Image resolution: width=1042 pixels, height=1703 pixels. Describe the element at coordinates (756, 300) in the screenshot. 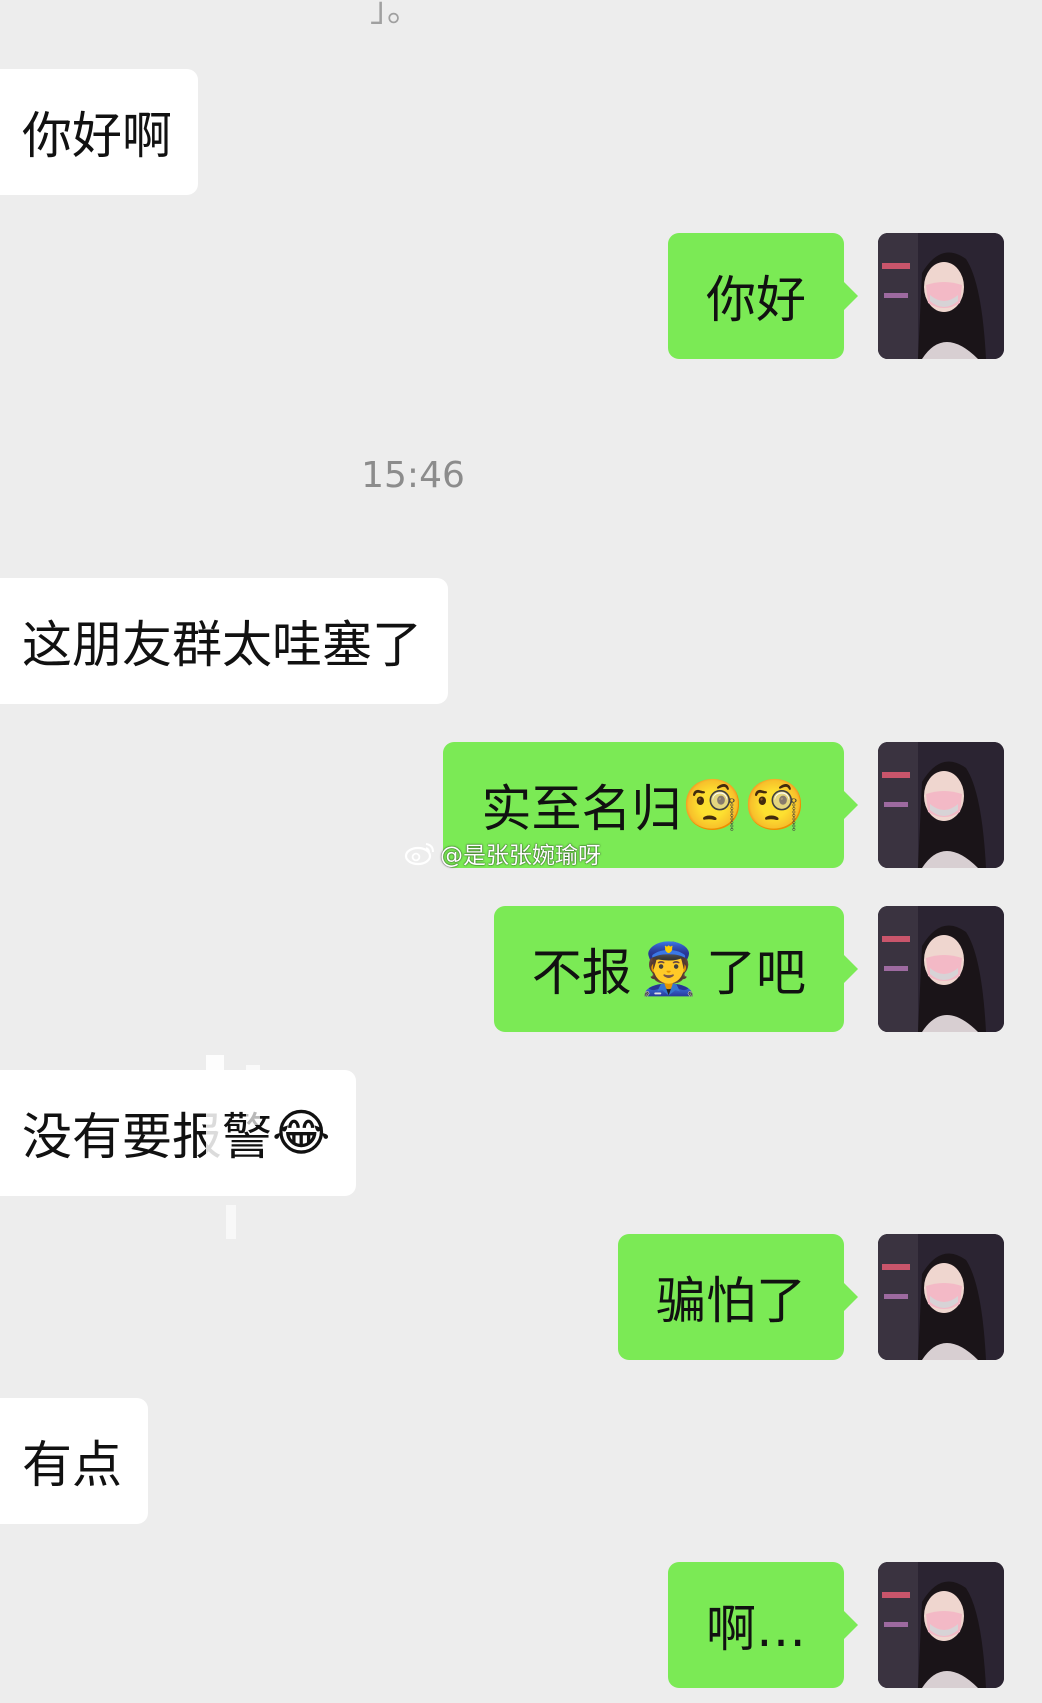

I see `message-text: 你好` at that location.